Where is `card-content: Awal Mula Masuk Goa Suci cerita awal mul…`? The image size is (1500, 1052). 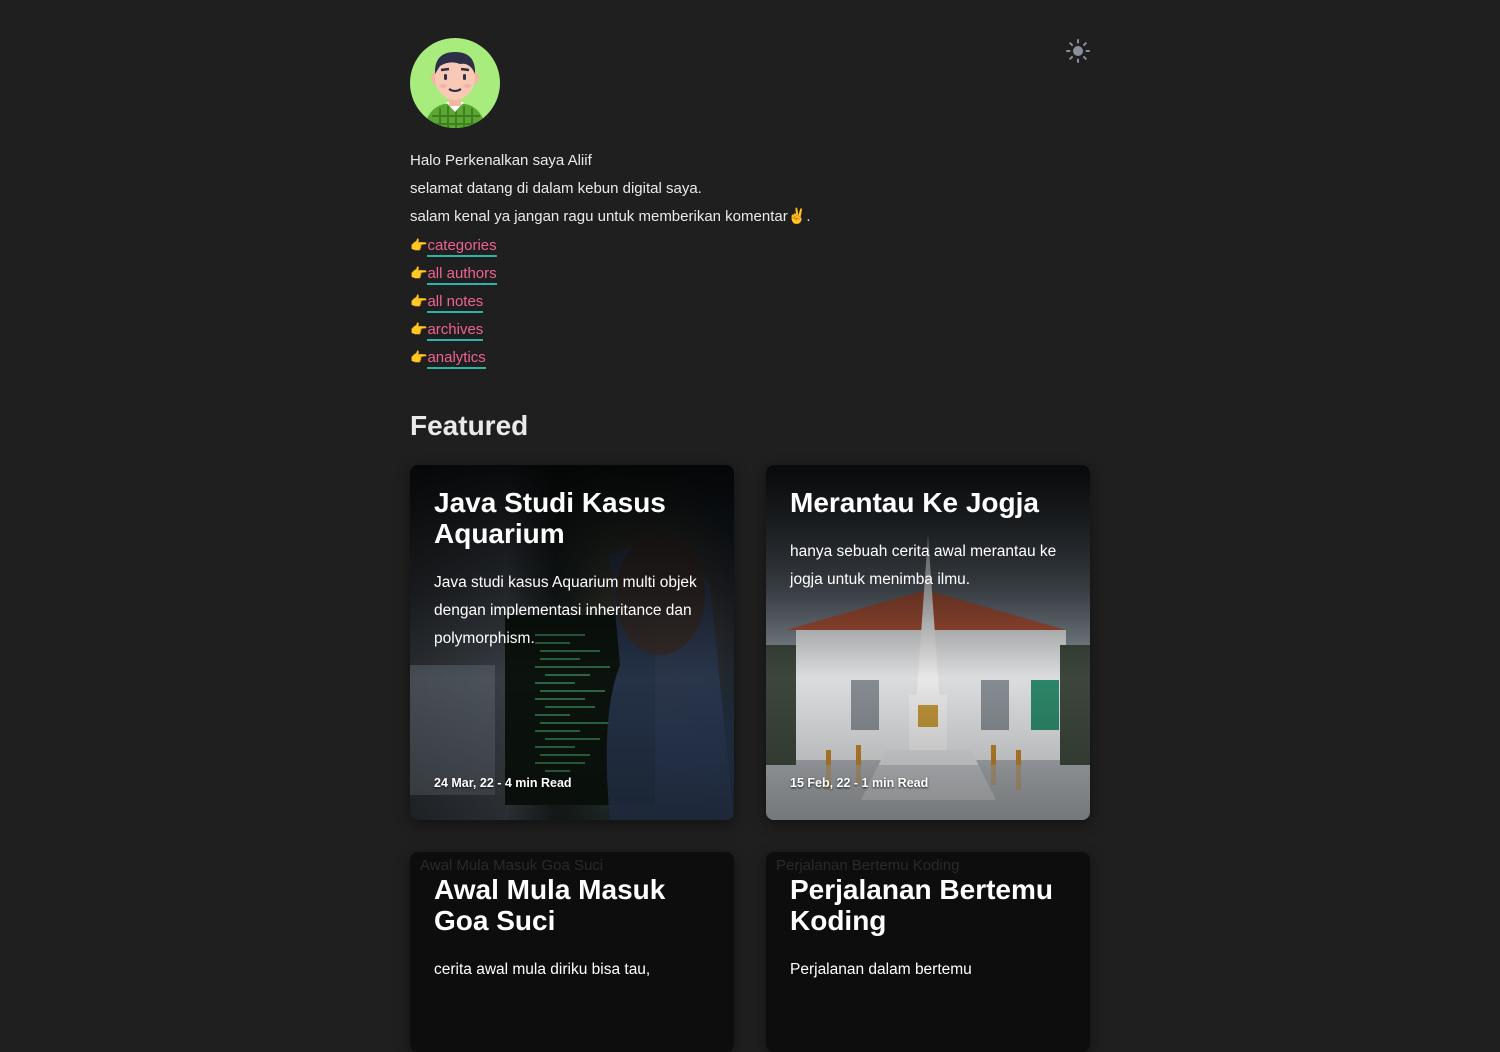 card-content: Awal Mula Masuk Goa Suci cerita awal mul… is located at coordinates (574, 929).